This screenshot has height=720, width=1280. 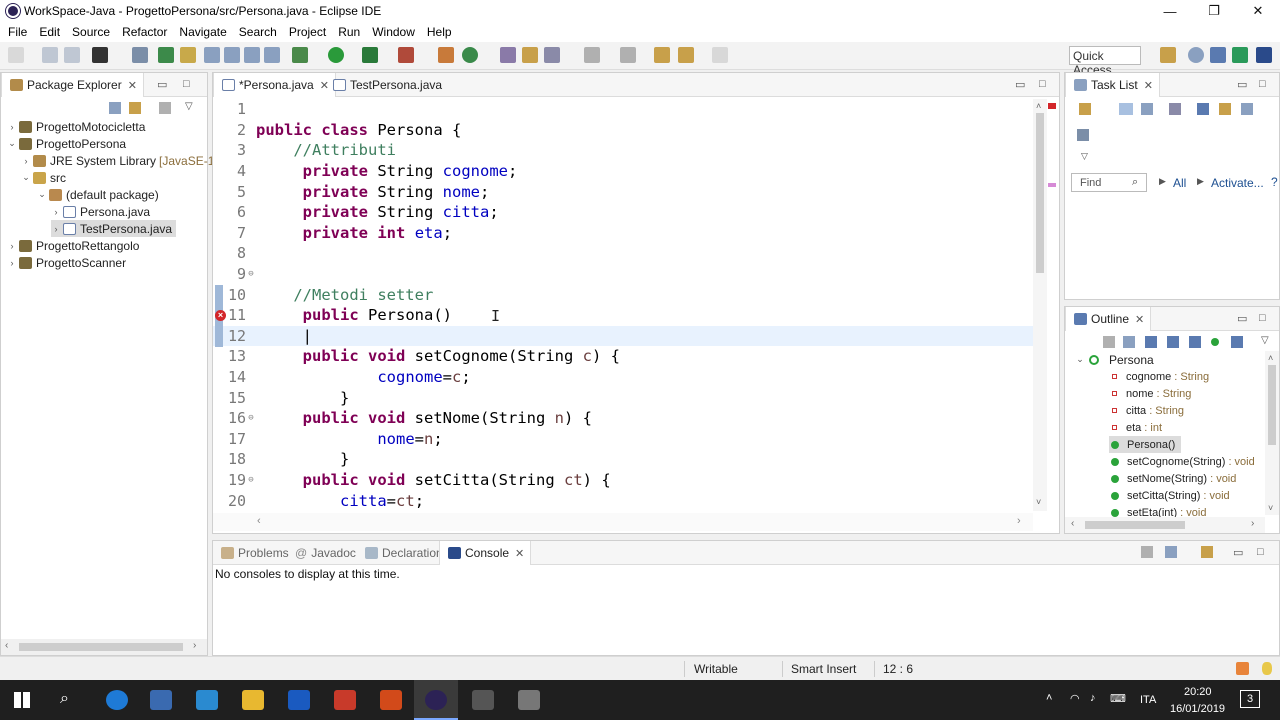 What do you see at coordinates (1242, 668) in the screenshot?
I see `rss-icon` at bounding box center [1242, 668].